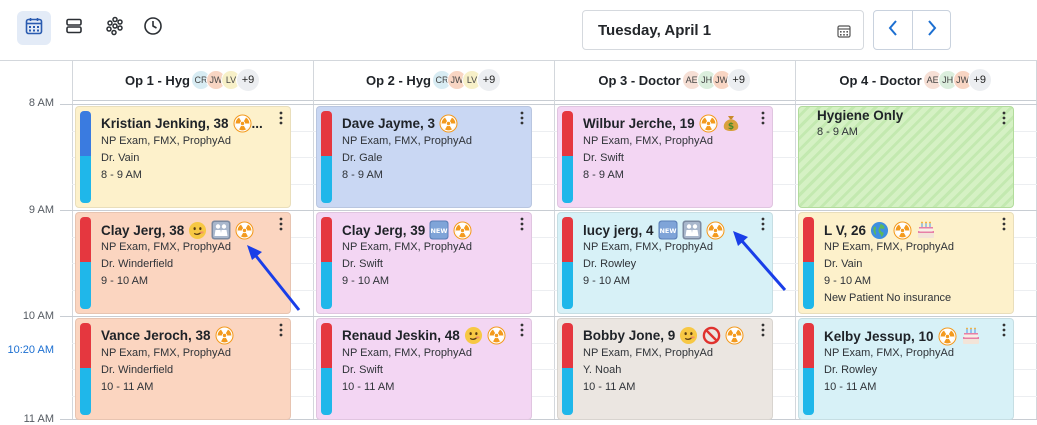 Image resolution: width=1037 pixels, height=425 pixels. I want to click on arrow-clay-jerg, so click(274, 278).